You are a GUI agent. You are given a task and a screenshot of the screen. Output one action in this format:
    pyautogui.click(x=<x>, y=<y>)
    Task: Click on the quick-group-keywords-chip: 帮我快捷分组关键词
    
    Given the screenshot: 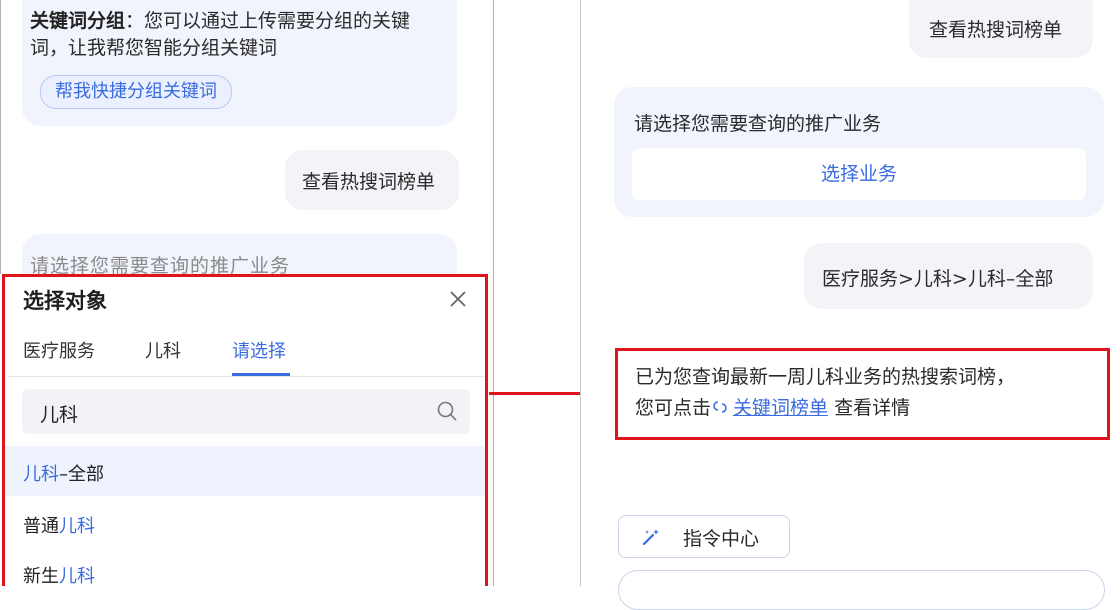 What is the action you would take?
    pyautogui.click(x=136, y=92)
    